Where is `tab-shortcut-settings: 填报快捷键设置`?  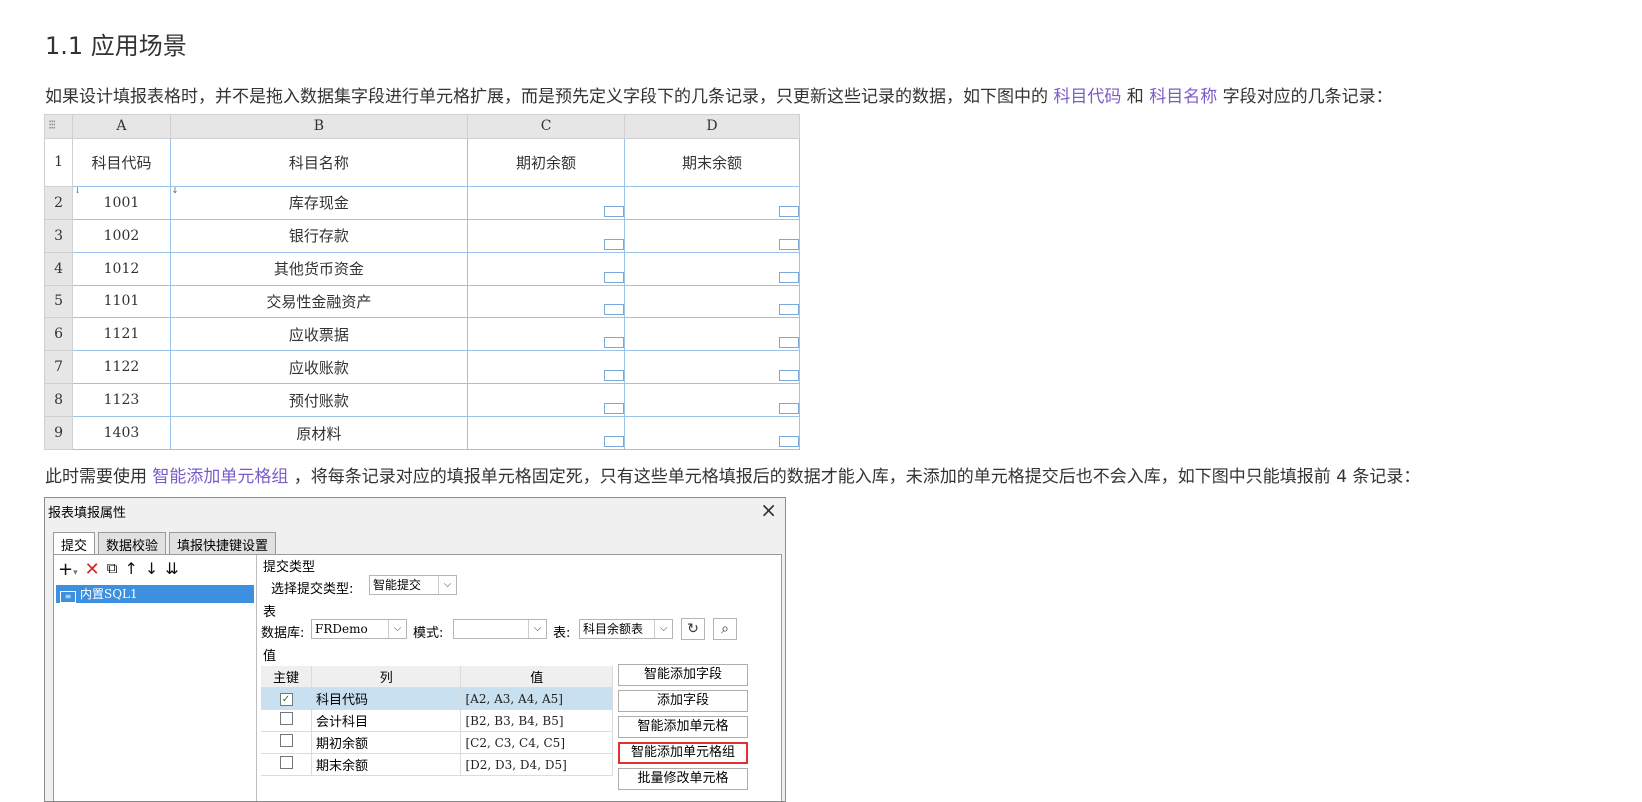
tab-shortcut-settings: 填报快捷键设置 is located at coordinates (223, 543).